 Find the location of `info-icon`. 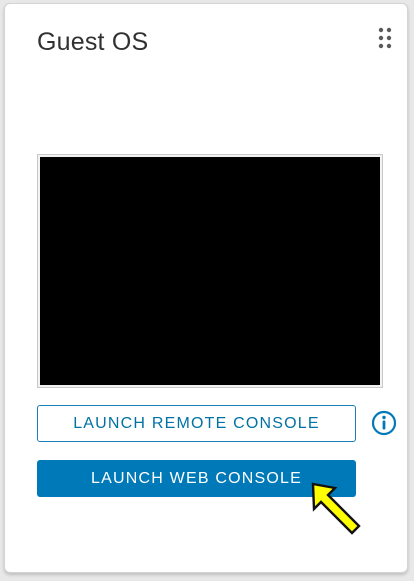

info-icon is located at coordinates (384, 423).